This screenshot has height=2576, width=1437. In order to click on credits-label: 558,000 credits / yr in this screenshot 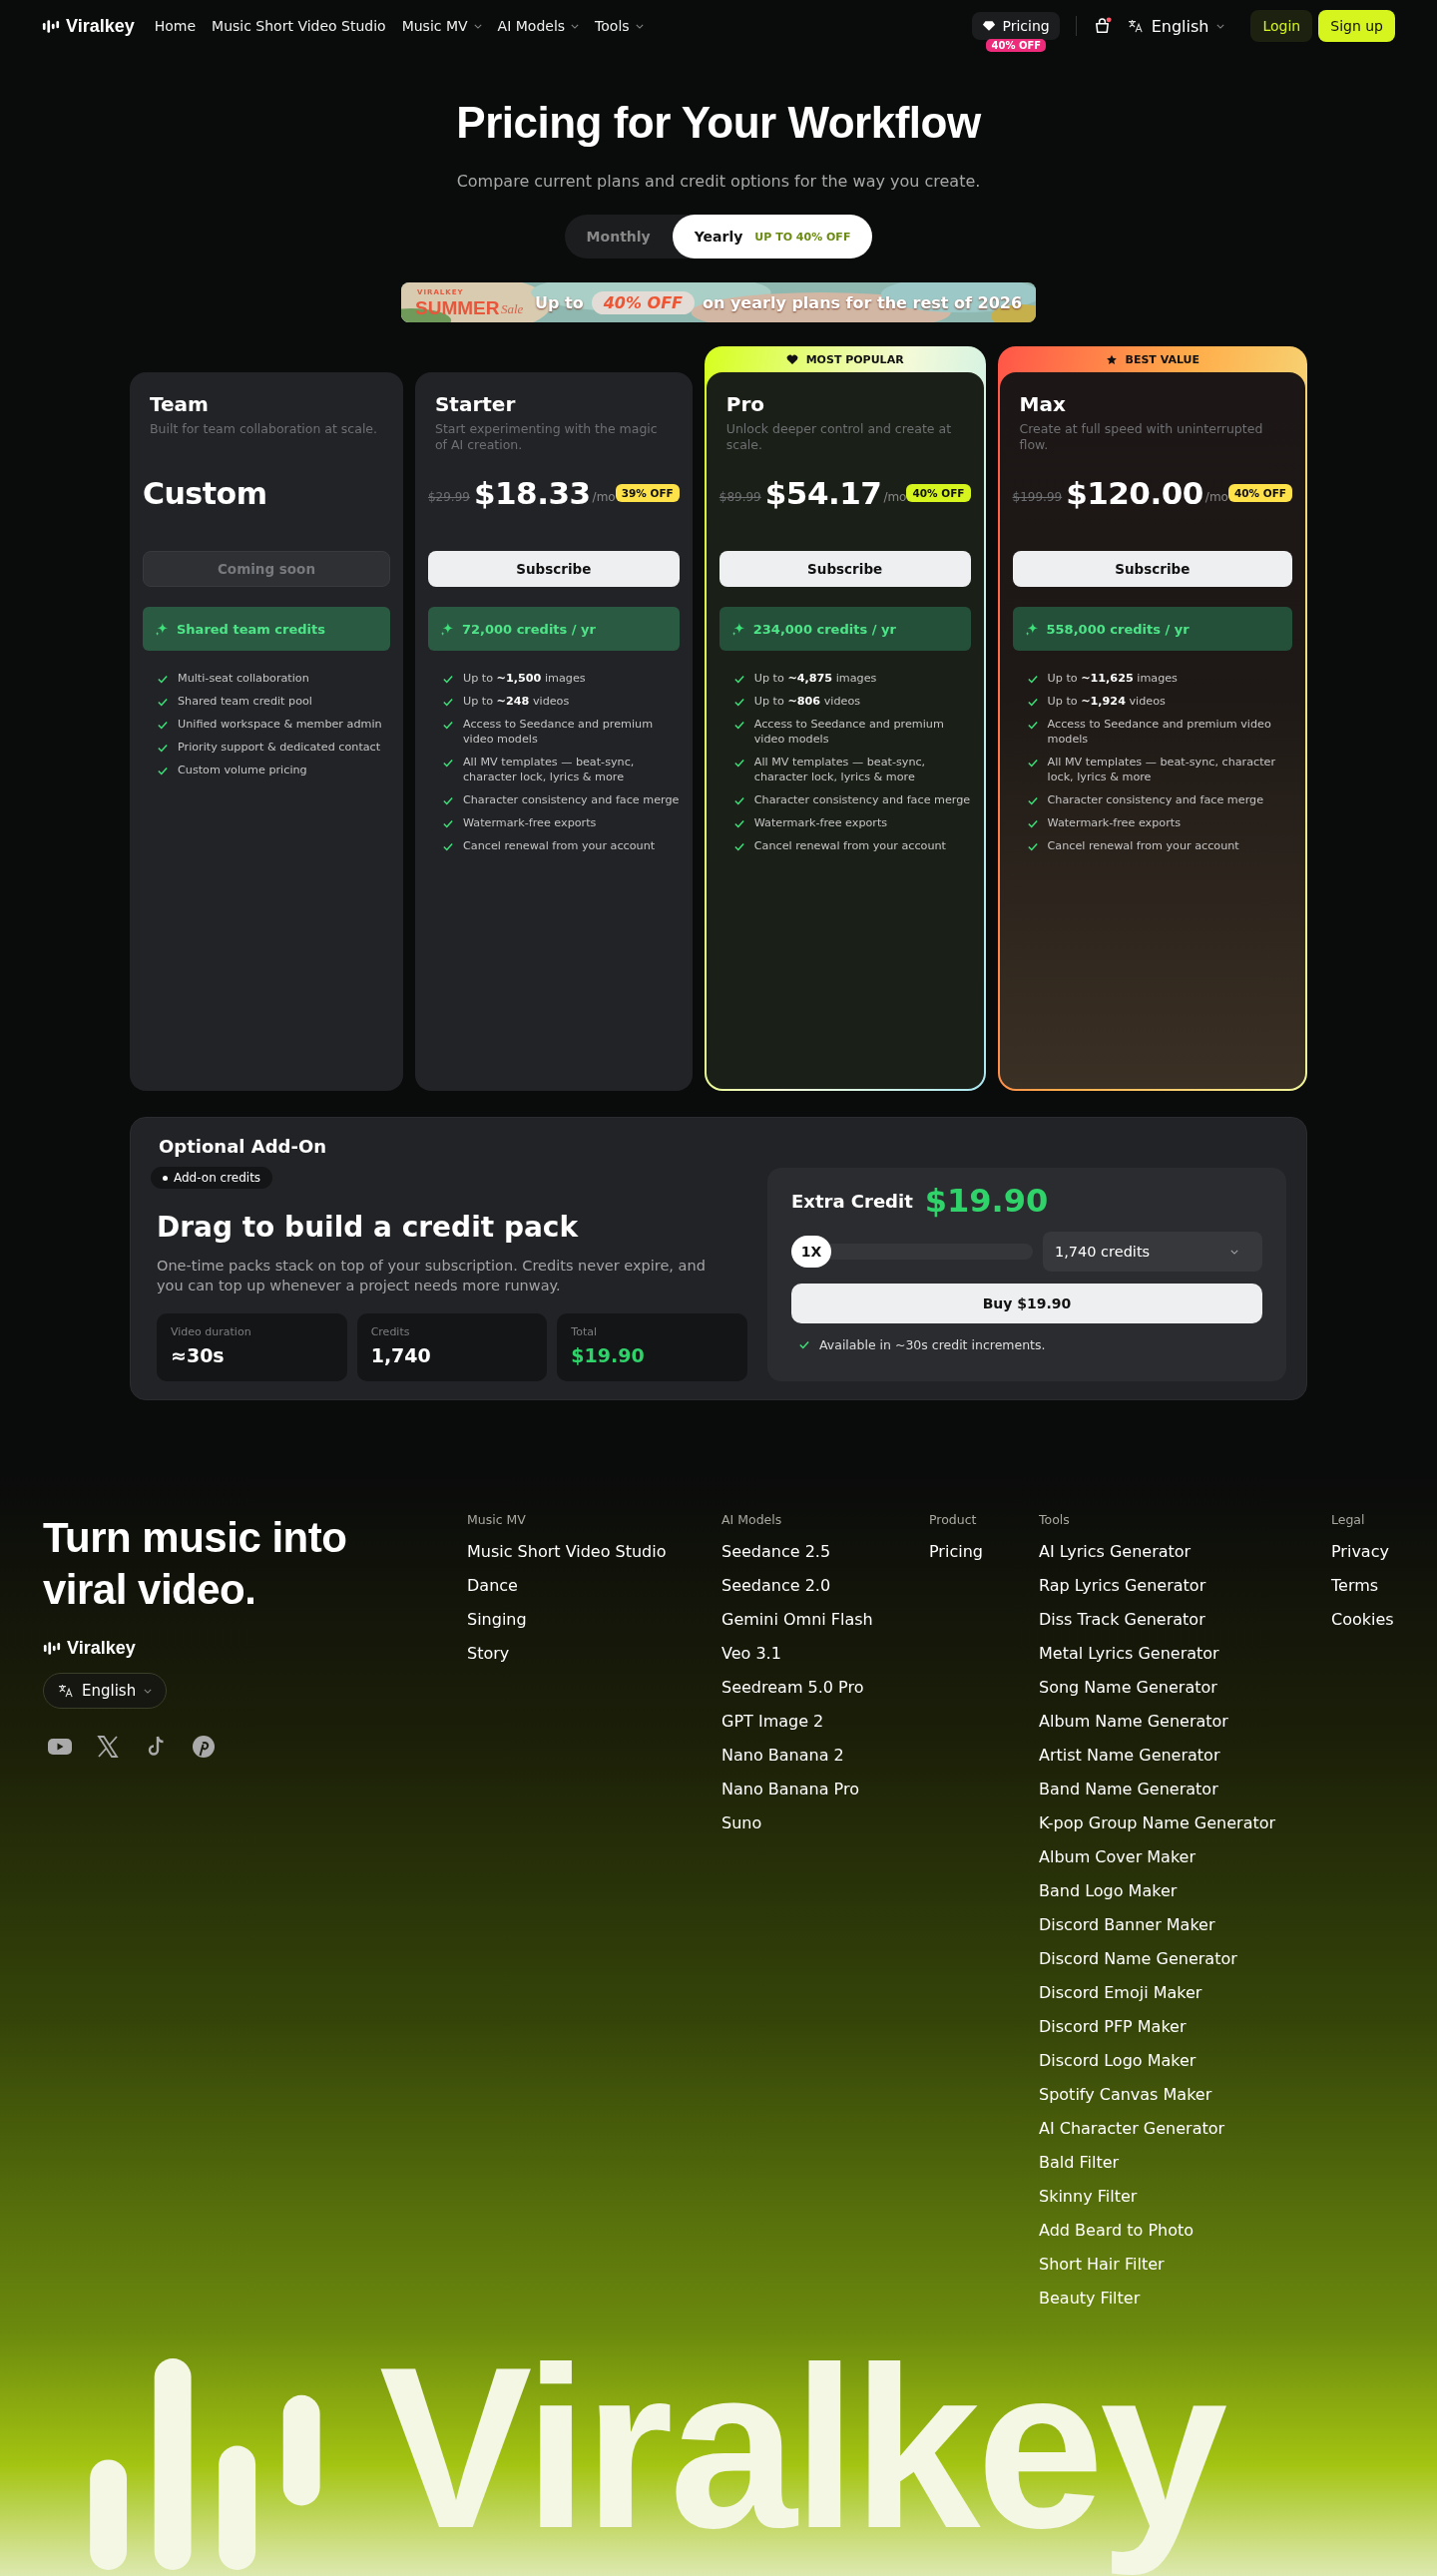, I will do `click(1118, 629)`.